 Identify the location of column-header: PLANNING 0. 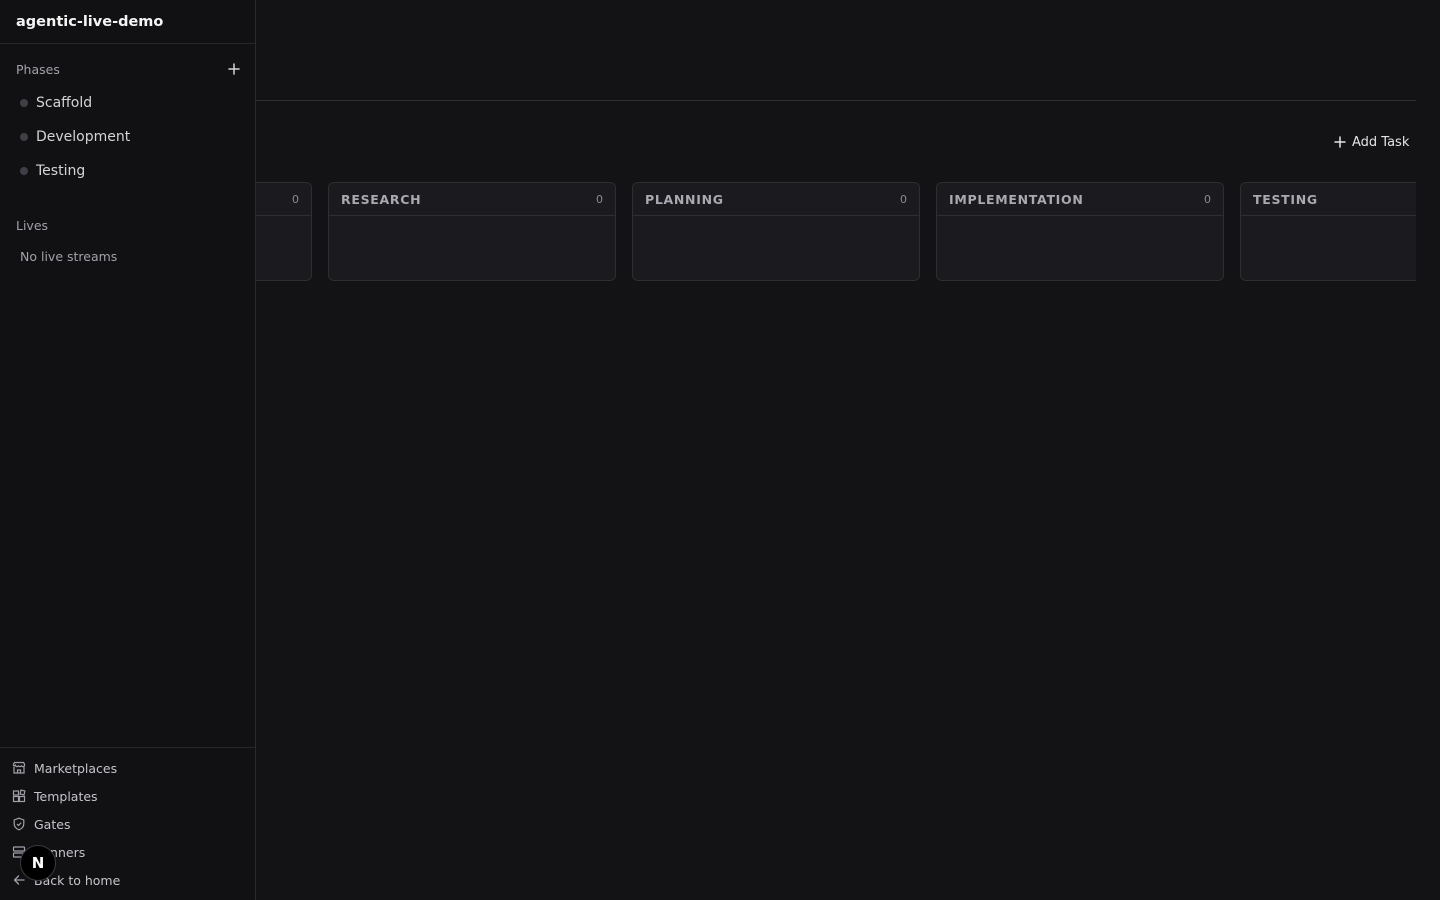
(776, 199).